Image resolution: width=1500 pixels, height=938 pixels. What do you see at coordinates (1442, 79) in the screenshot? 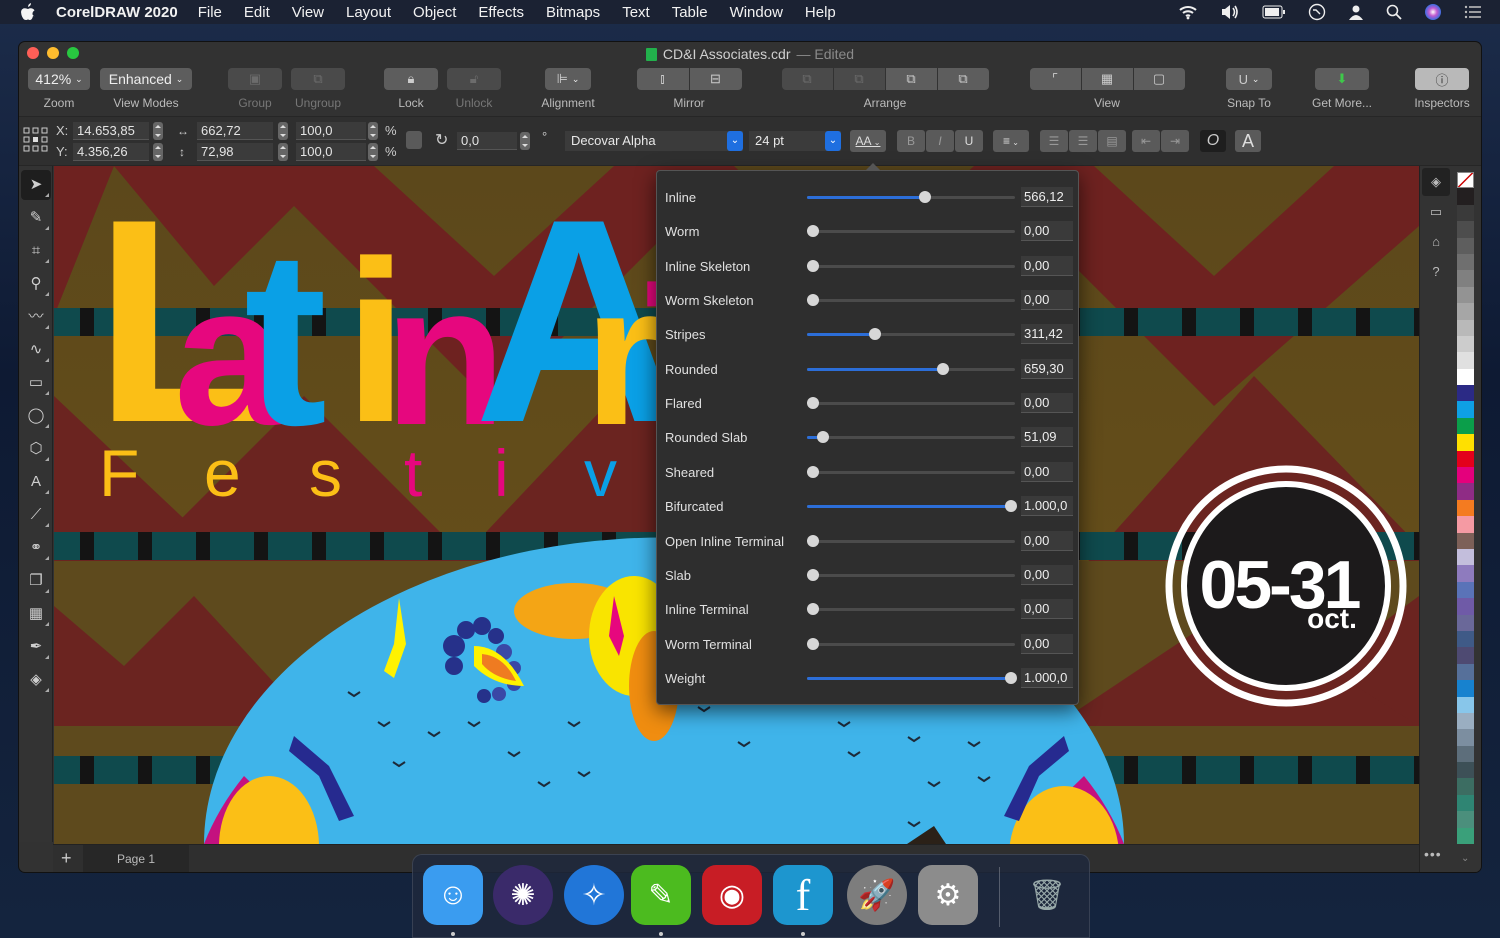
I see `inspectors-button: ⓘ` at bounding box center [1442, 79].